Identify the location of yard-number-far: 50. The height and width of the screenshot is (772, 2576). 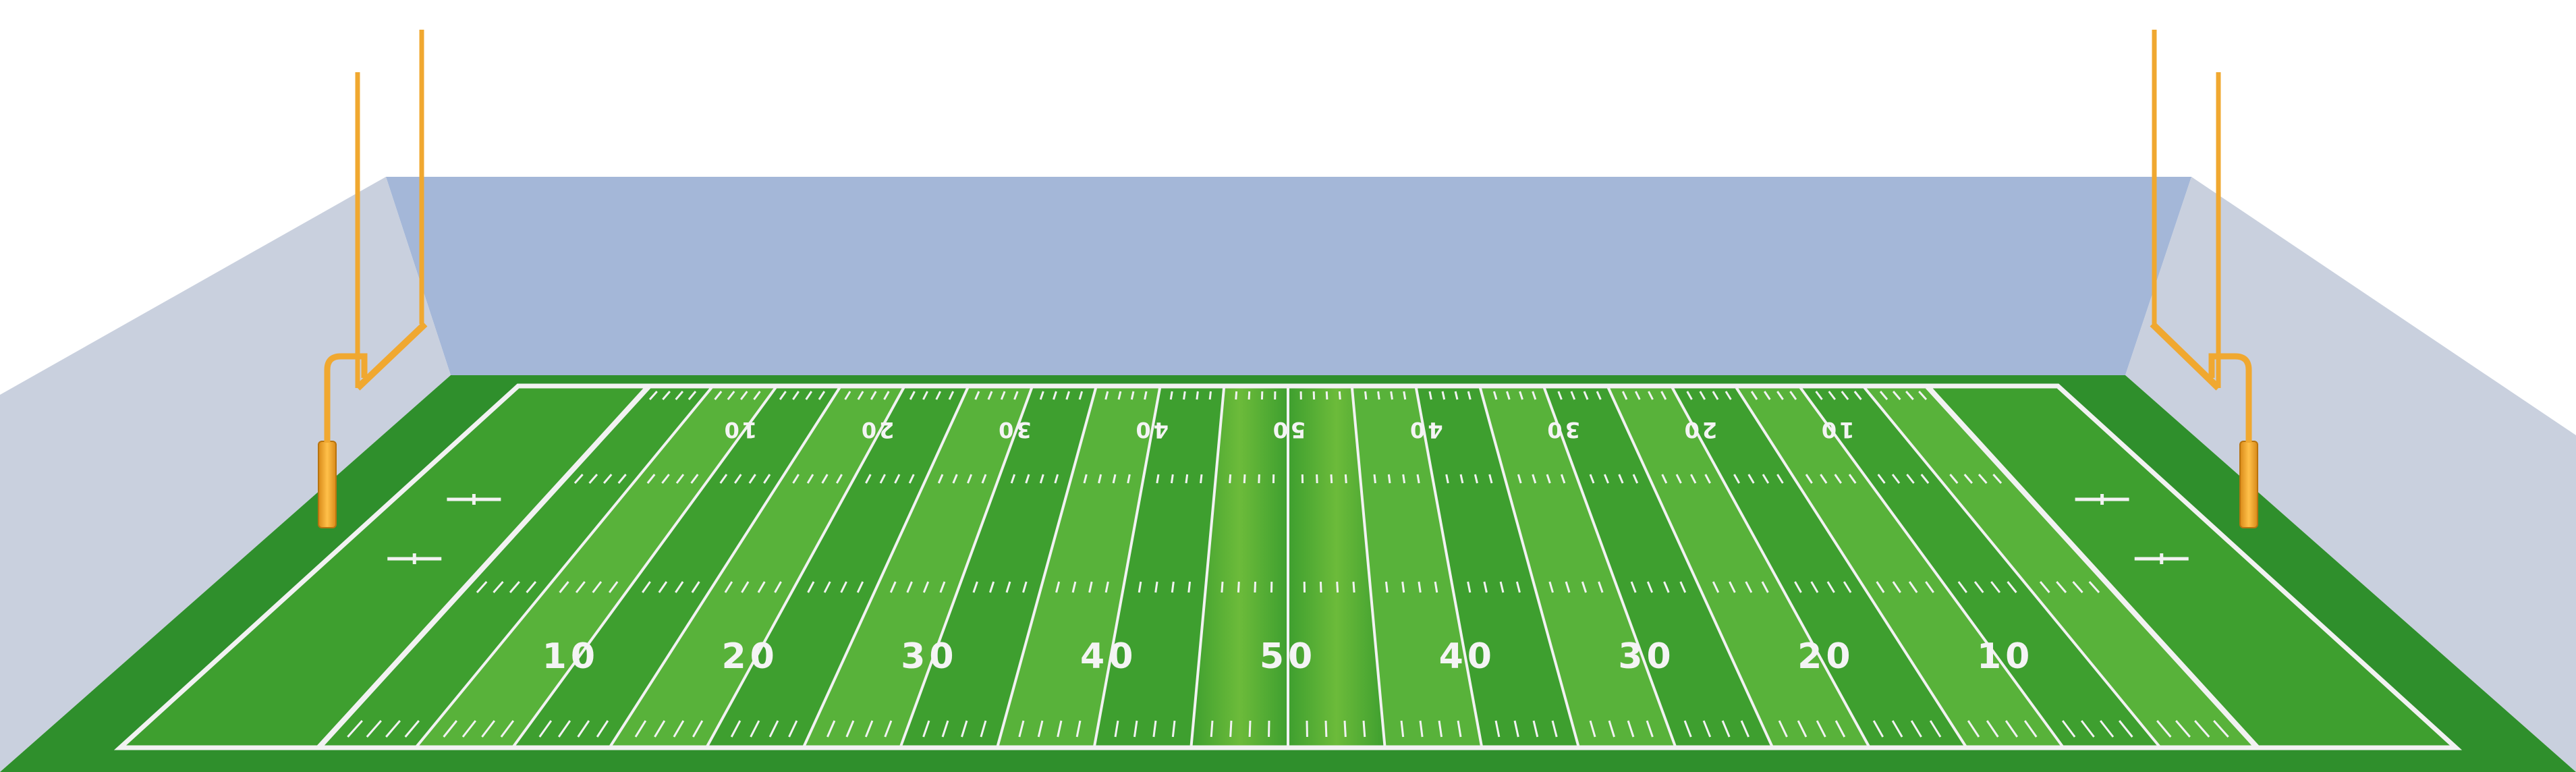
(1288, 430).